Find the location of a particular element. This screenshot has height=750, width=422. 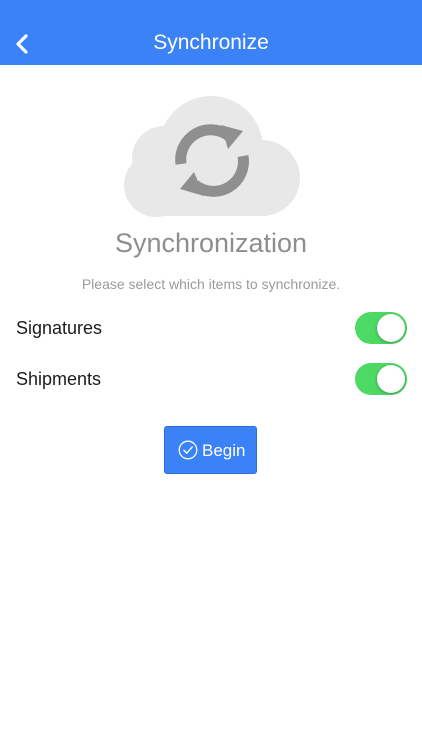

begin-button-label: Begin is located at coordinates (224, 450).